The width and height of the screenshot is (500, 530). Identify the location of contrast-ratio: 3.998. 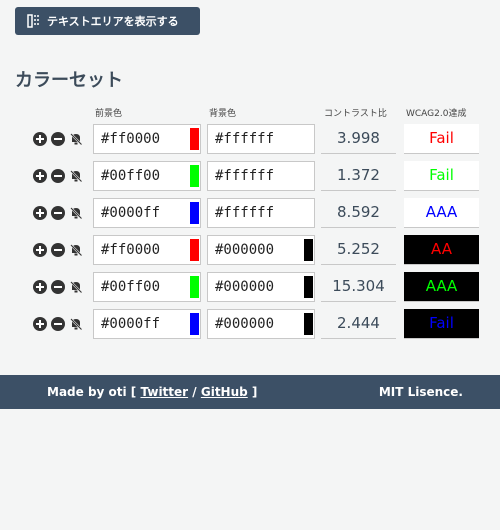
(358, 139).